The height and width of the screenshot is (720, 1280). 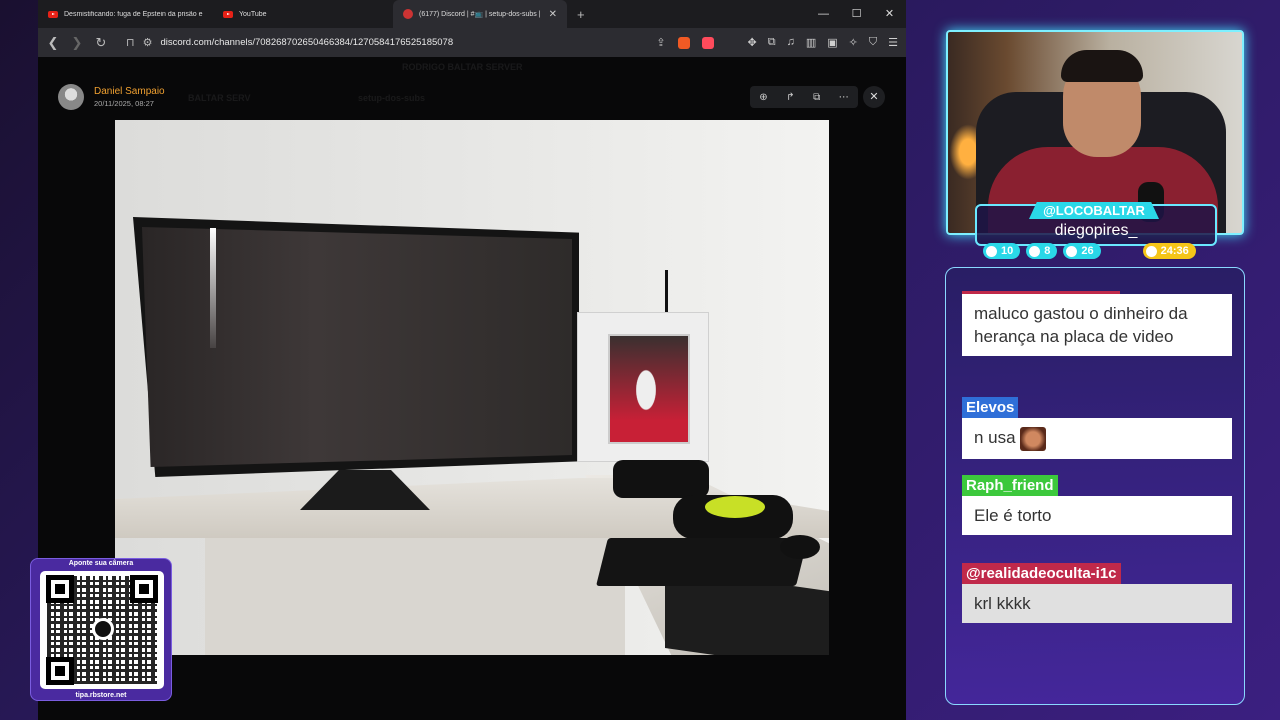 I want to click on photo-reflection, so click(x=213, y=288).